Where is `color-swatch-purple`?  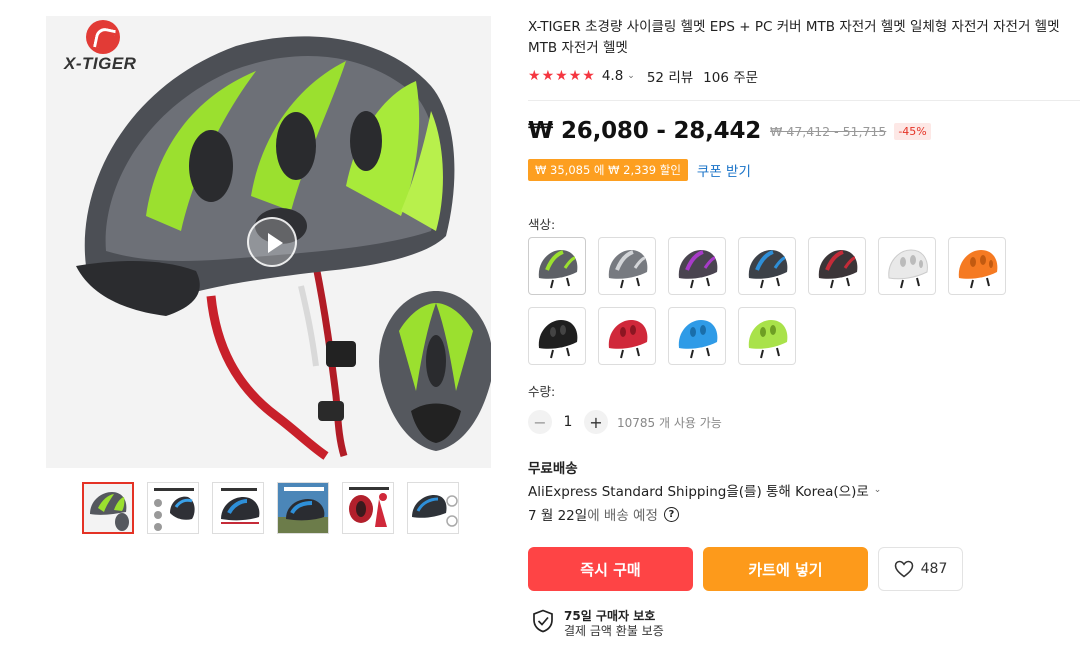
color-swatch-purple is located at coordinates (697, 266).